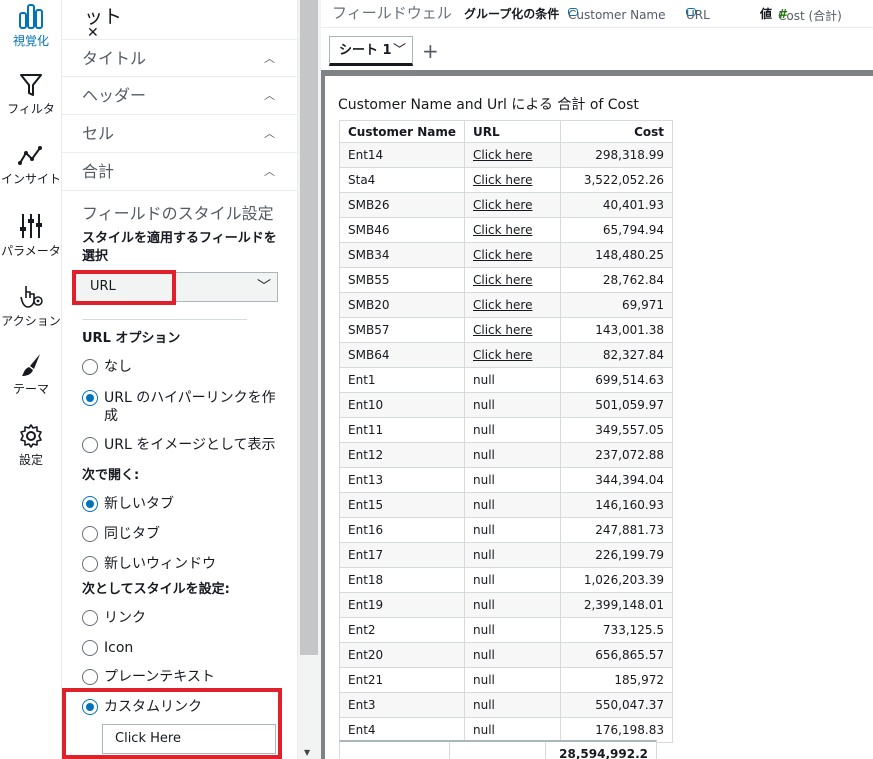 The image size is (873, 759). I want to click on add-sheet-button: +, so click(430, 51).